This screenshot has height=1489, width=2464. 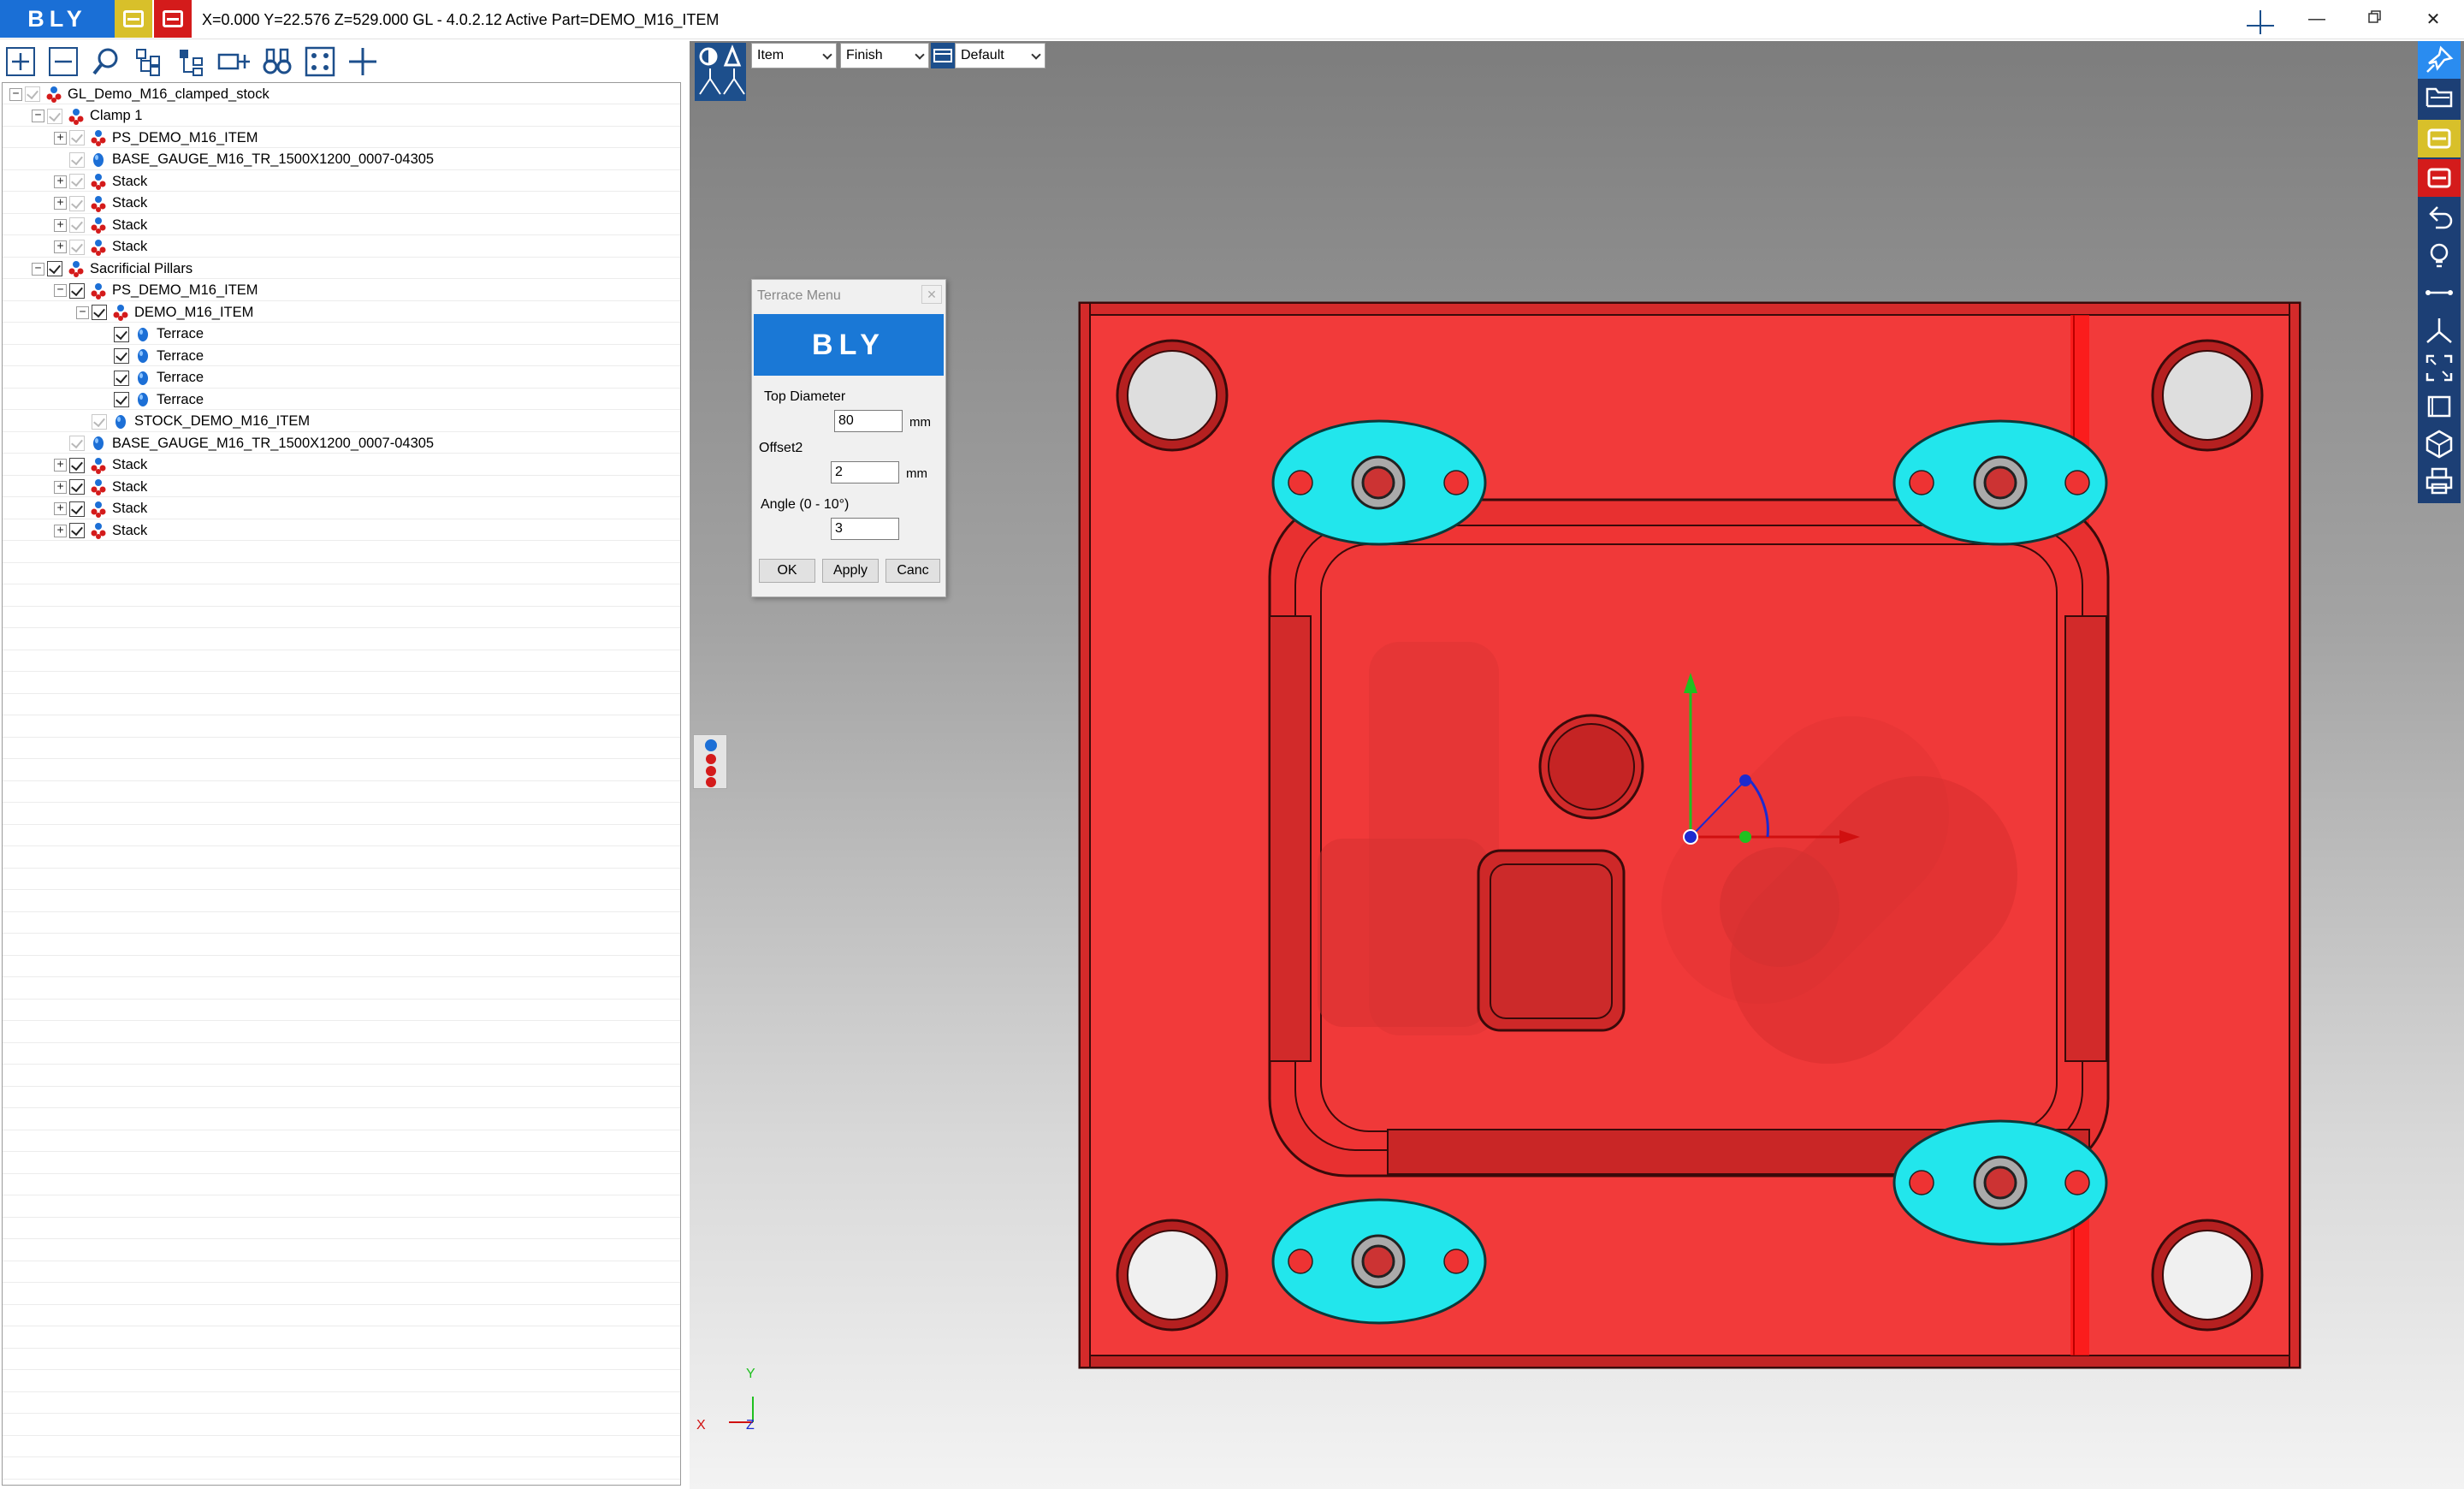 What do you see at coordinates (2375, 19) in the screenshot?
I see `restore-button` at bounding box center [2375, 19].